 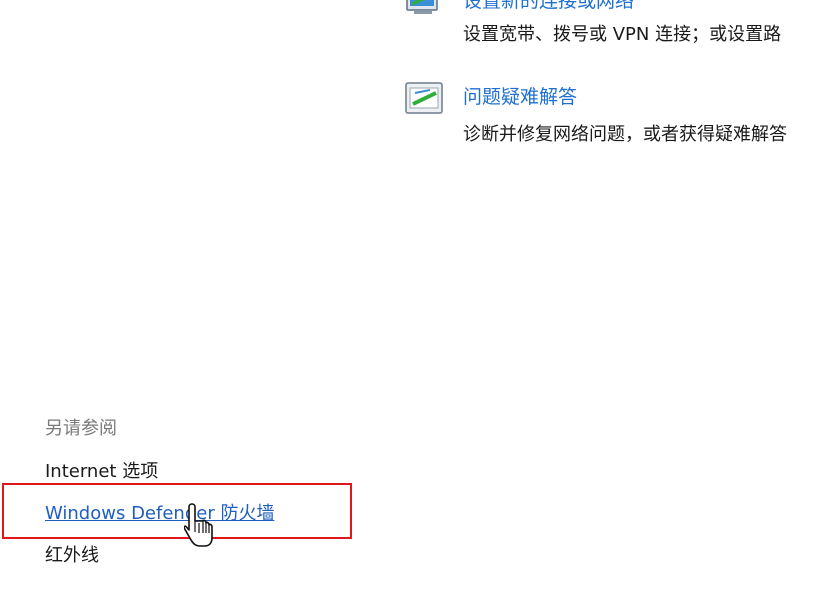 What do you see at coordinates (625, 134) in the screenshot?
I see `task-troubleshoot-desc: 诊断并修复网络问题，或者获得疑难解答` at bounding box center [625, 134].